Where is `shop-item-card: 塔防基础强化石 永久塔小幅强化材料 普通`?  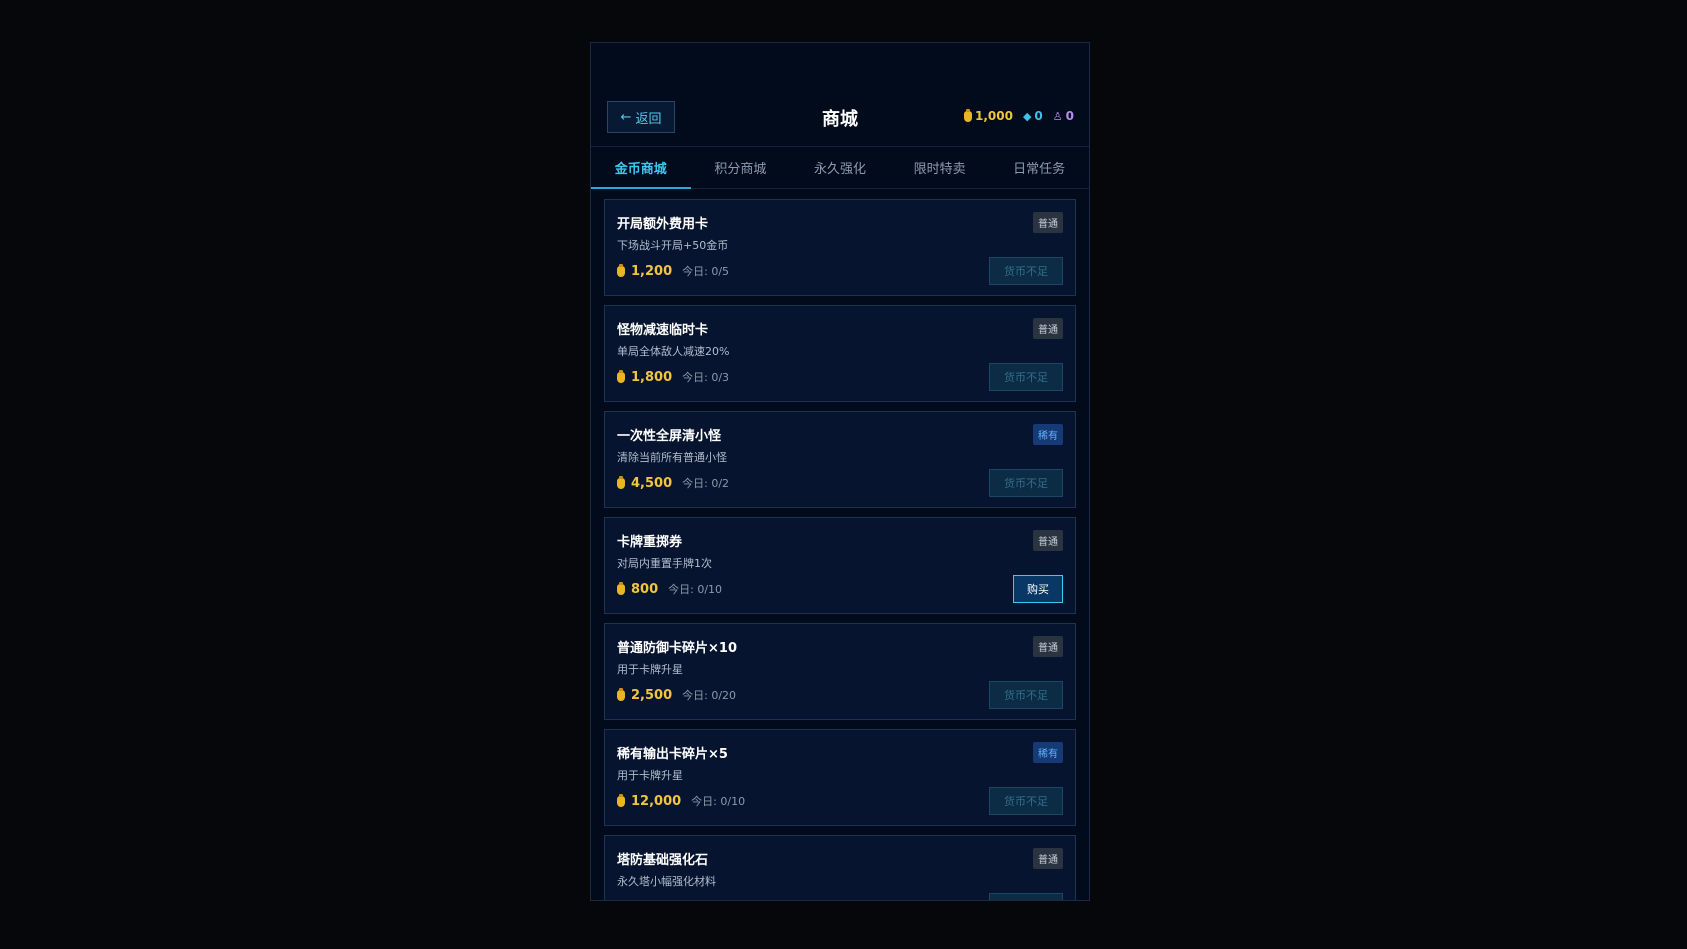
shop-item-card: 塔防基础强化石 永久塔小幅强化材料 普通 is located at coordinates (840, 867).